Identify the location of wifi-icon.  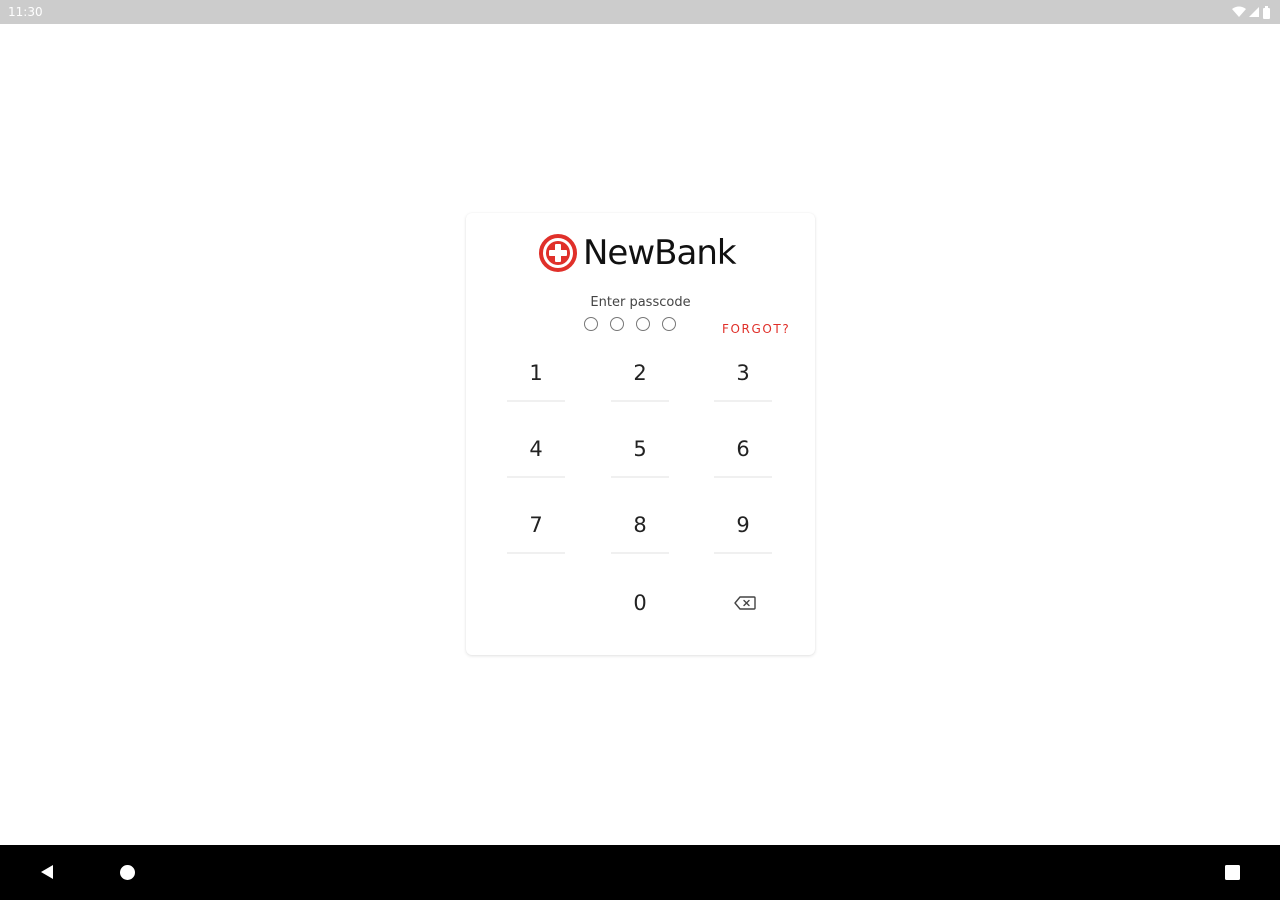
(1239, 11).